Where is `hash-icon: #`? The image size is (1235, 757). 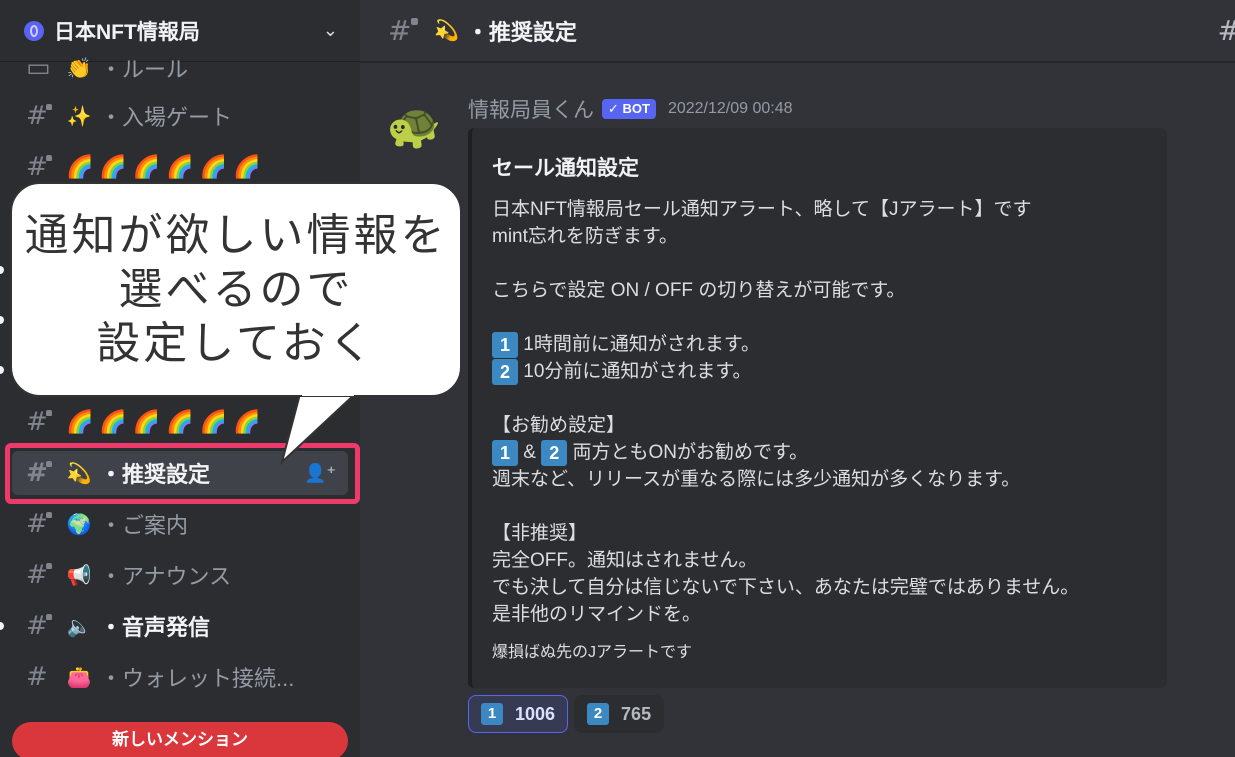 hash-icon: # is located at coordinates (37, 677).